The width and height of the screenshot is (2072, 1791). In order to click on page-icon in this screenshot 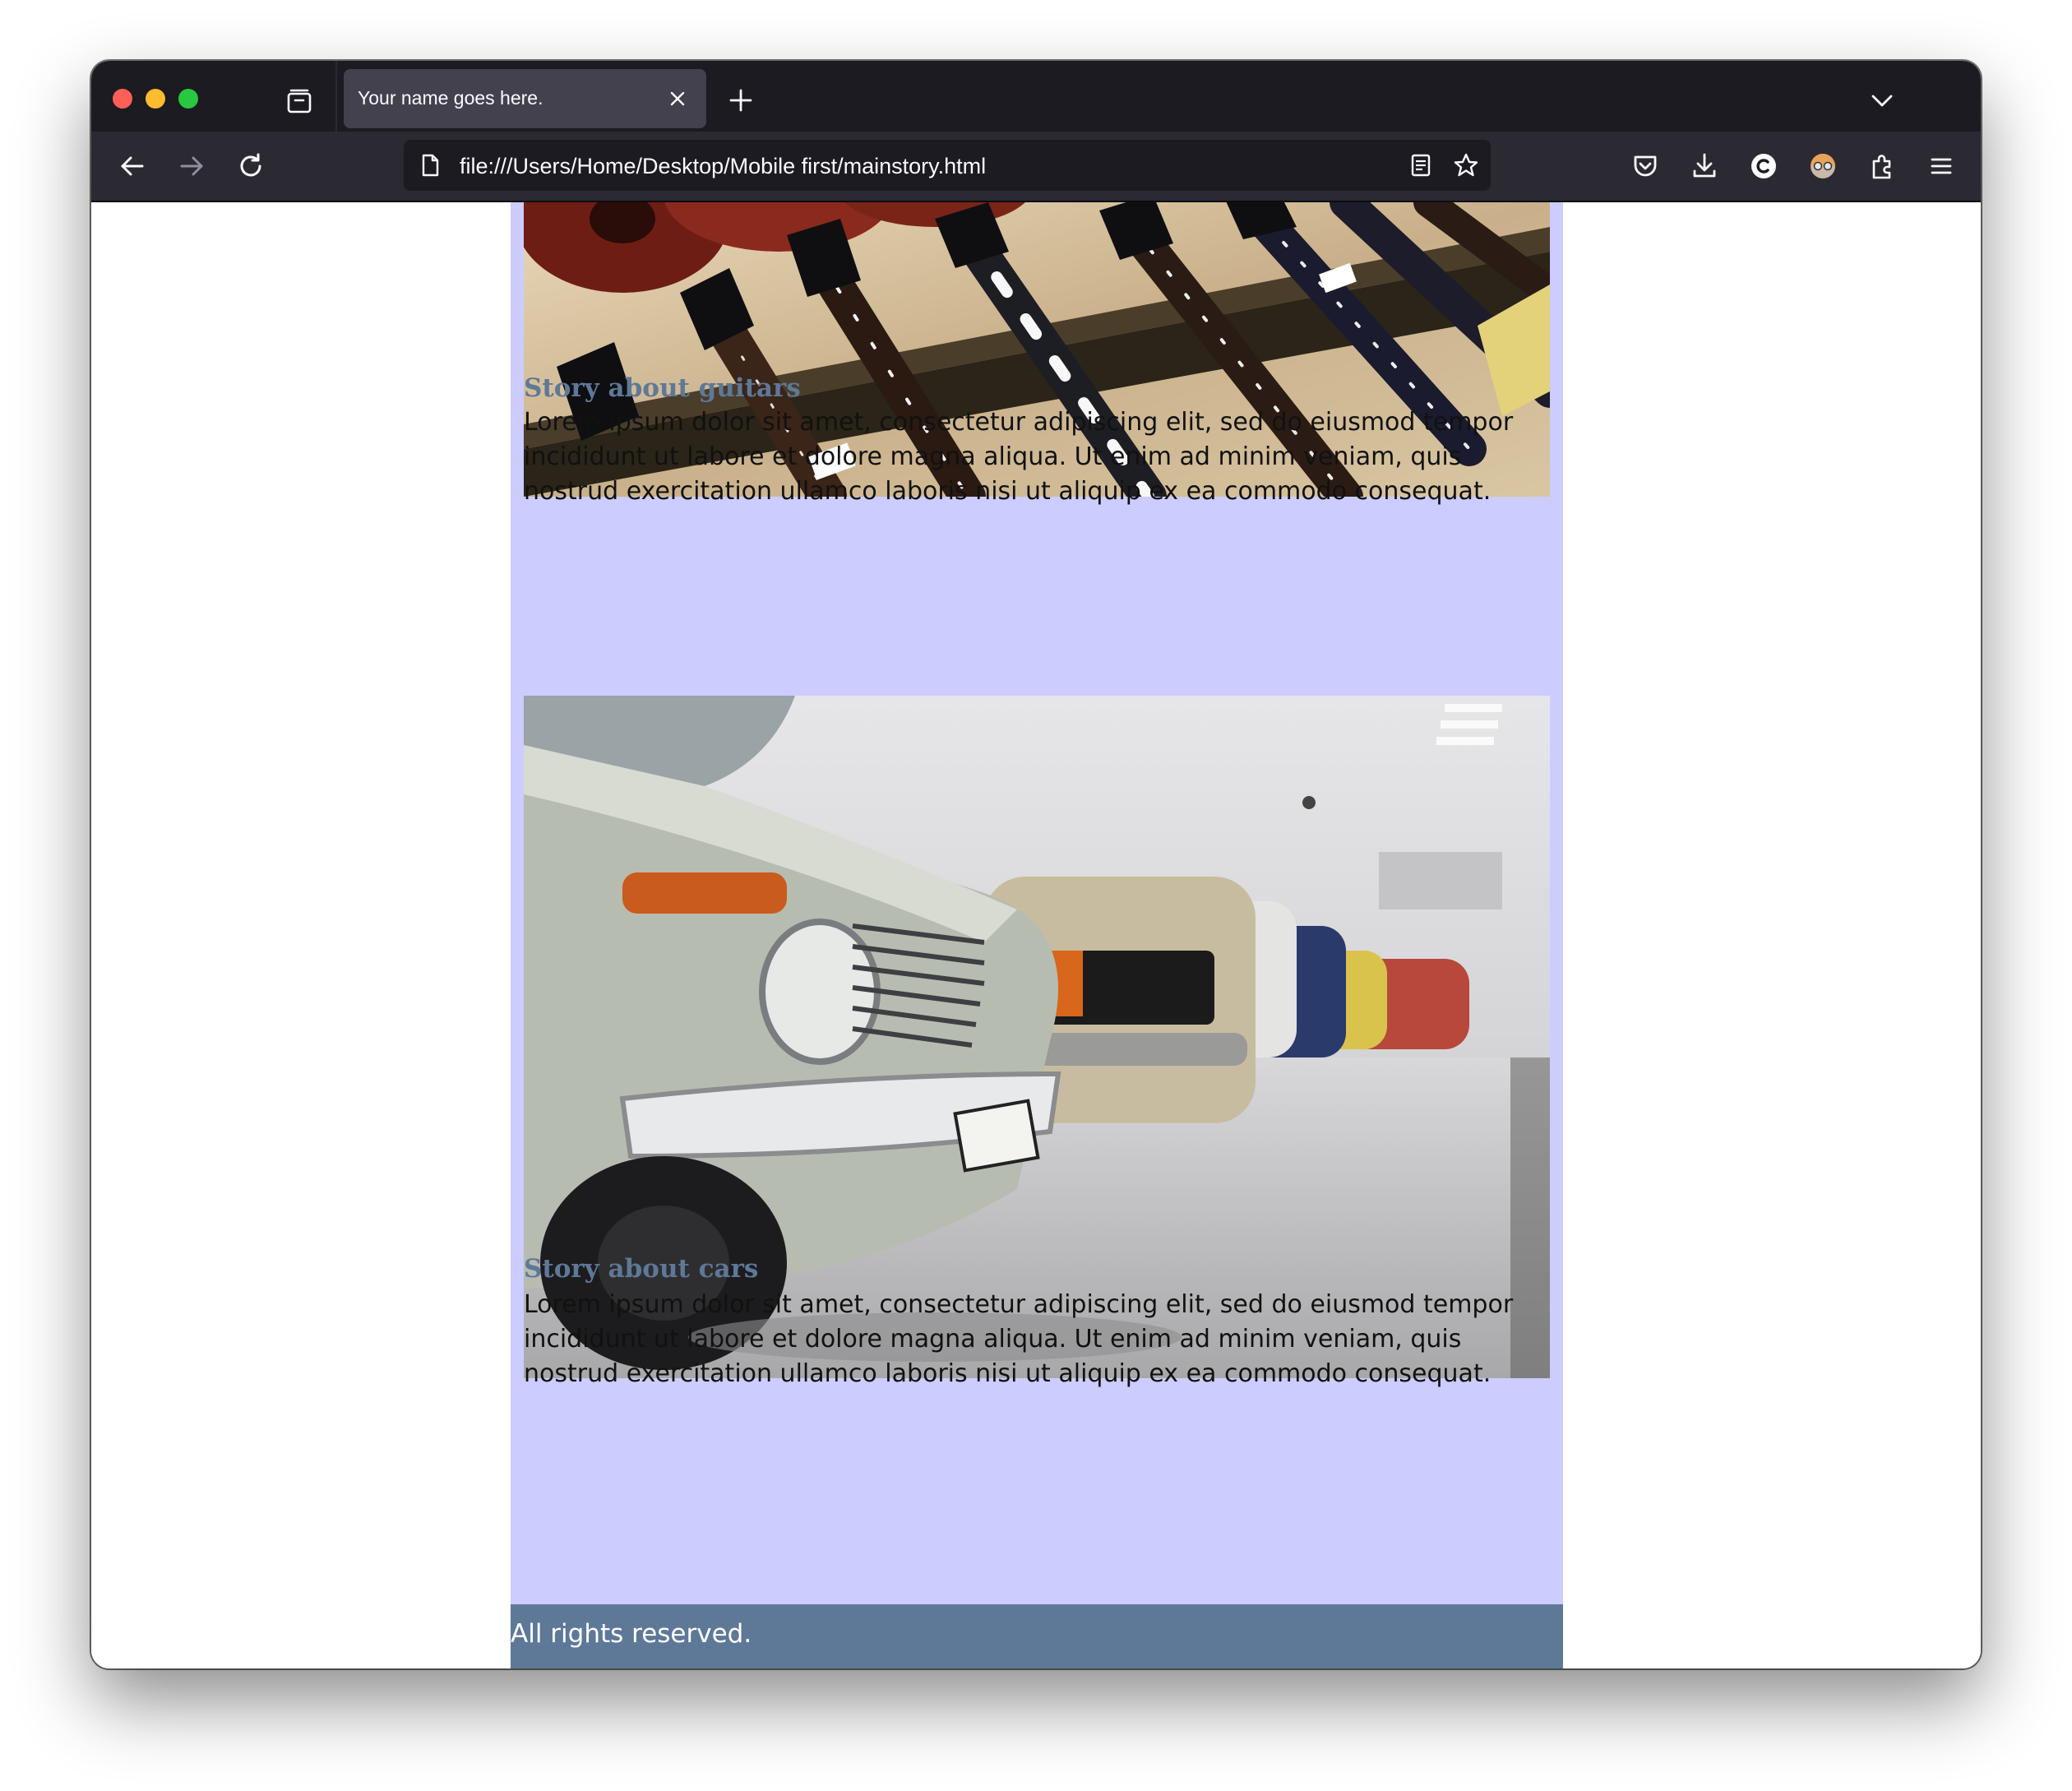, I will do `click(430, 165)`.